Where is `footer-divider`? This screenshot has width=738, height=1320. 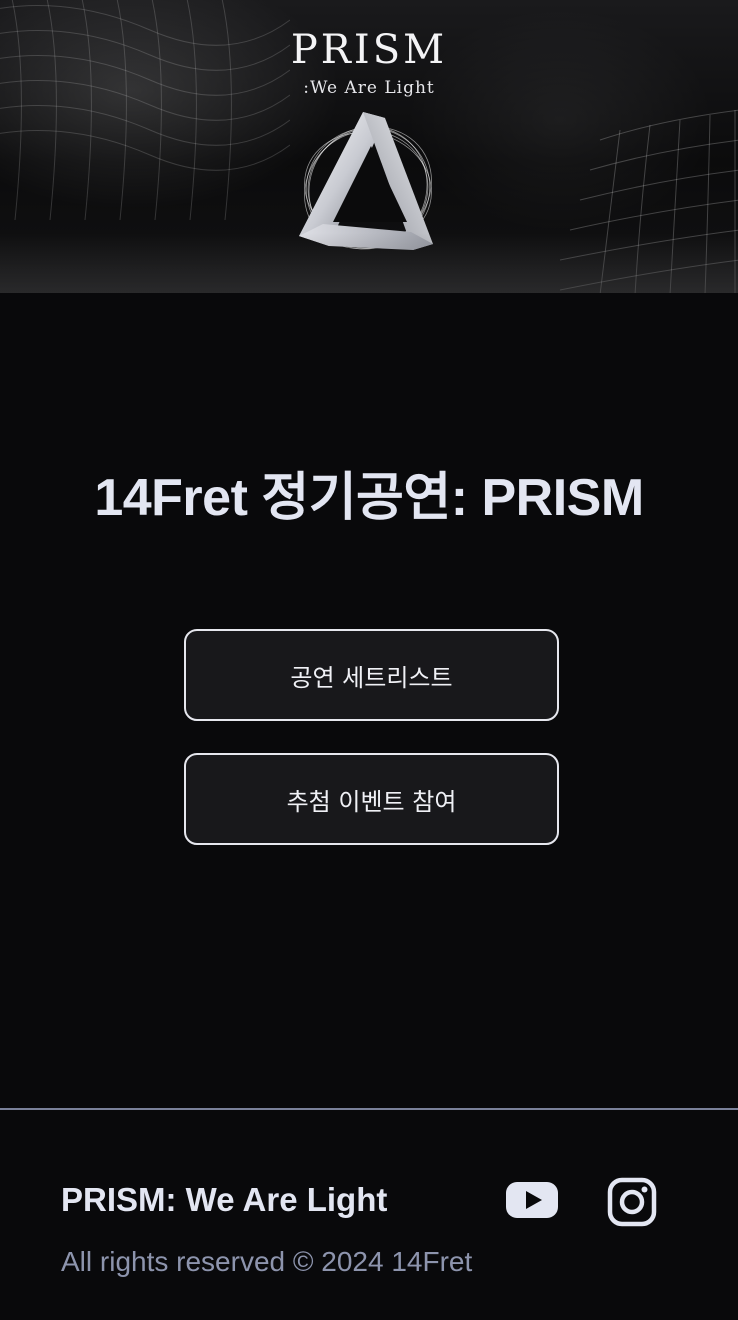 footer-divider is located at coordinates (369, 1109).